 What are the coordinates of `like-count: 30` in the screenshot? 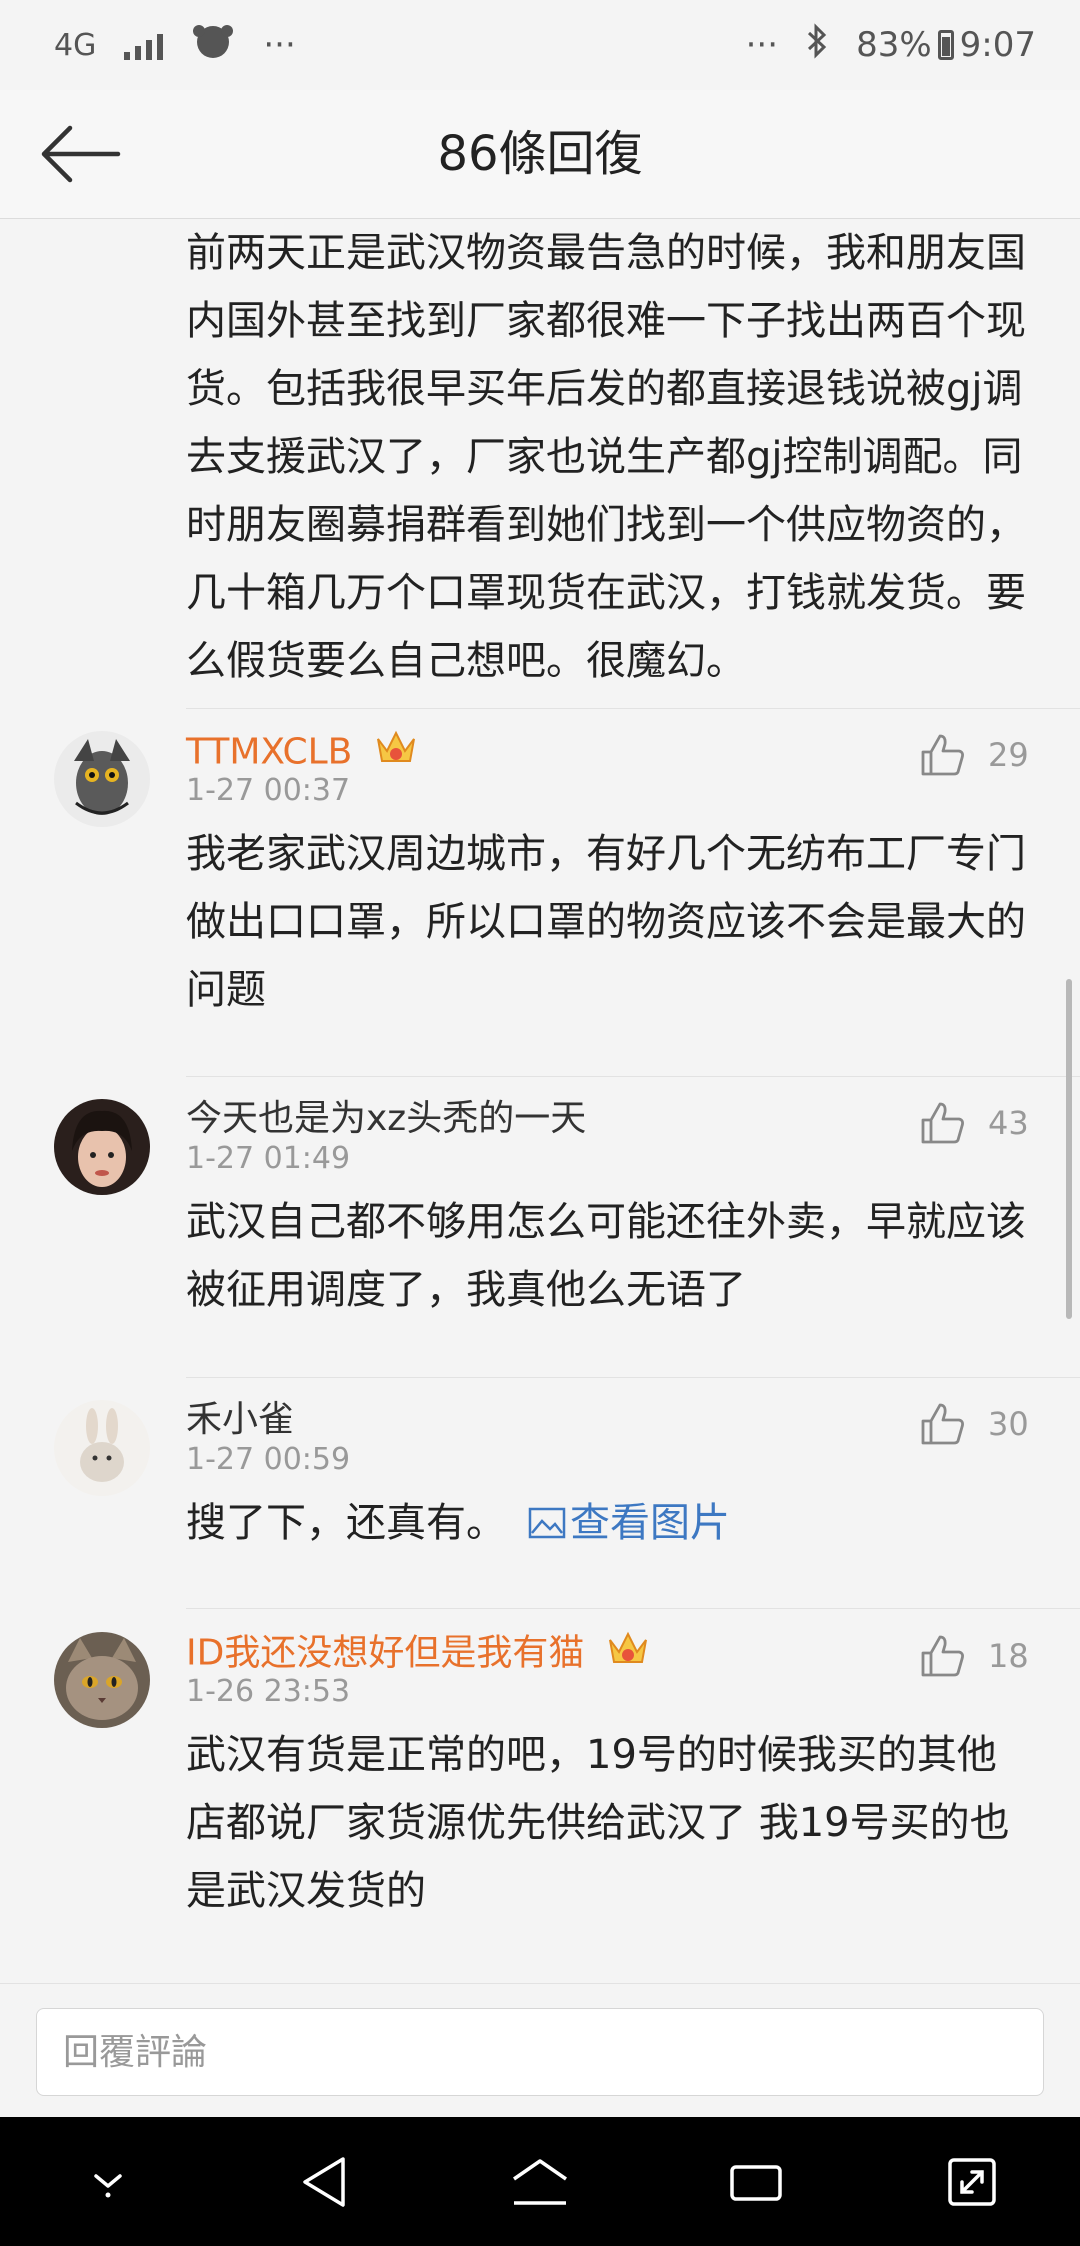 It's located at (1008, 1424).